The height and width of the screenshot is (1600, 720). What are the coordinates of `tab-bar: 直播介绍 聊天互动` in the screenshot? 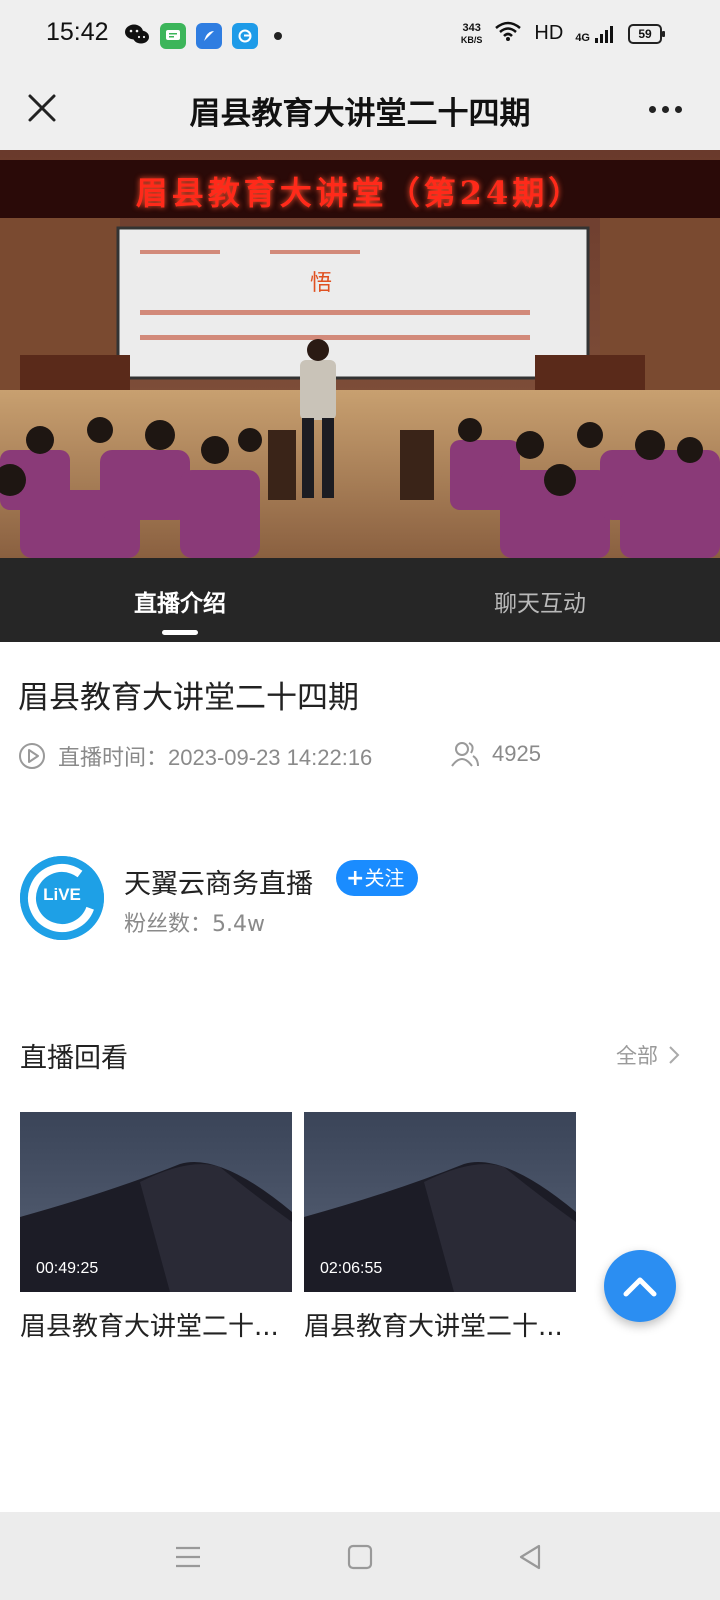 It's located at (360, 600).